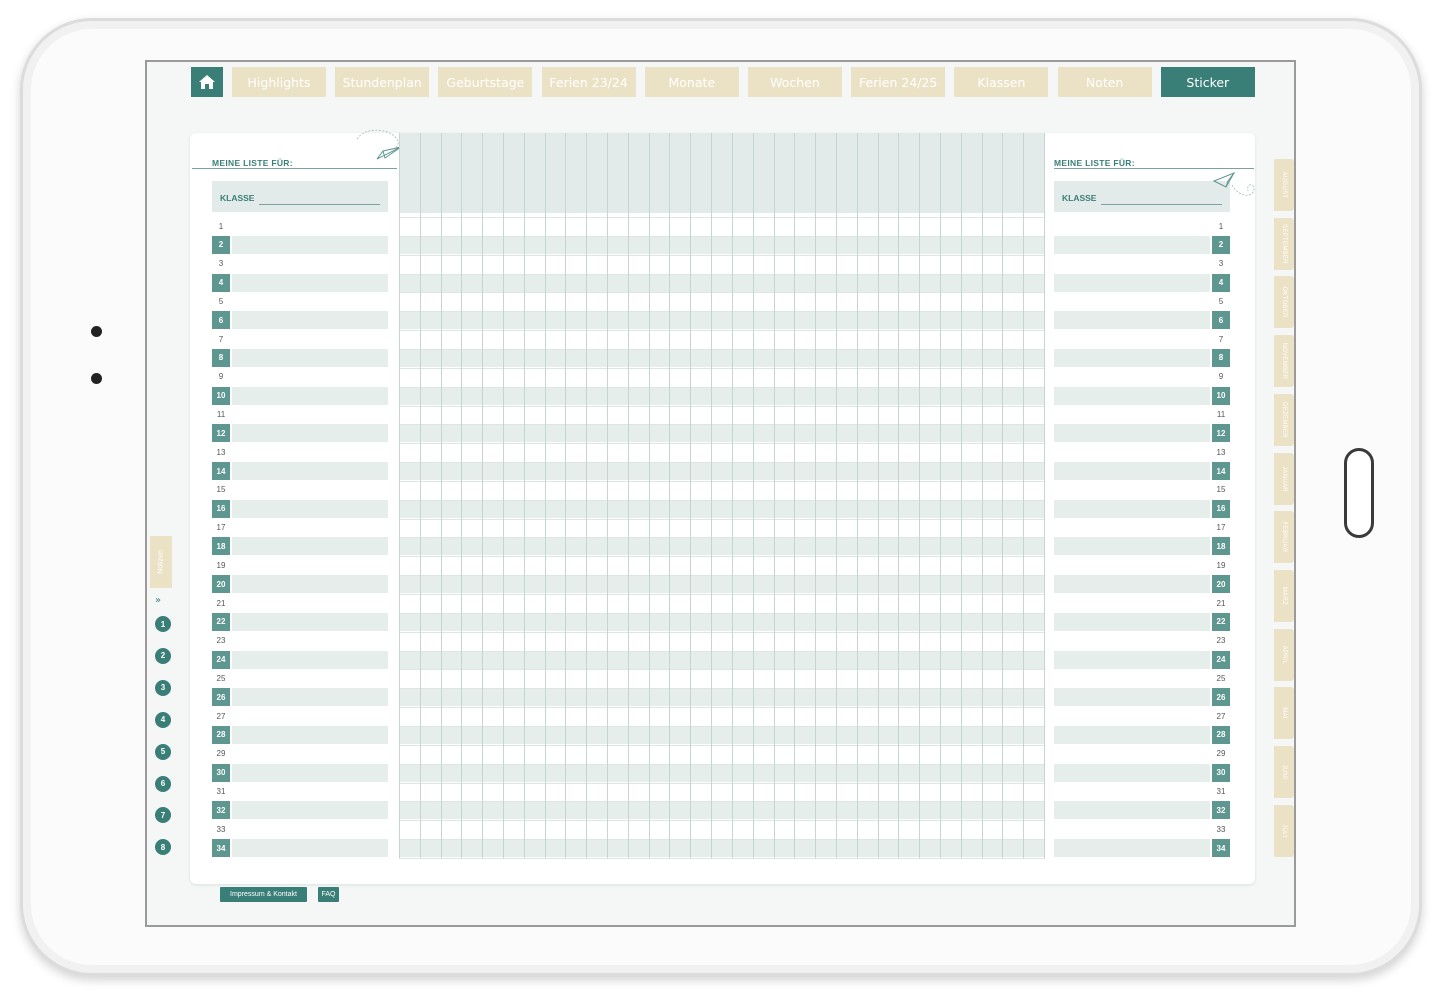 The image size is (1451, 1000). Describe the element at coordinates (1142, 196) in the screenshot. I see `right-class-field: KLASSE` at that location.